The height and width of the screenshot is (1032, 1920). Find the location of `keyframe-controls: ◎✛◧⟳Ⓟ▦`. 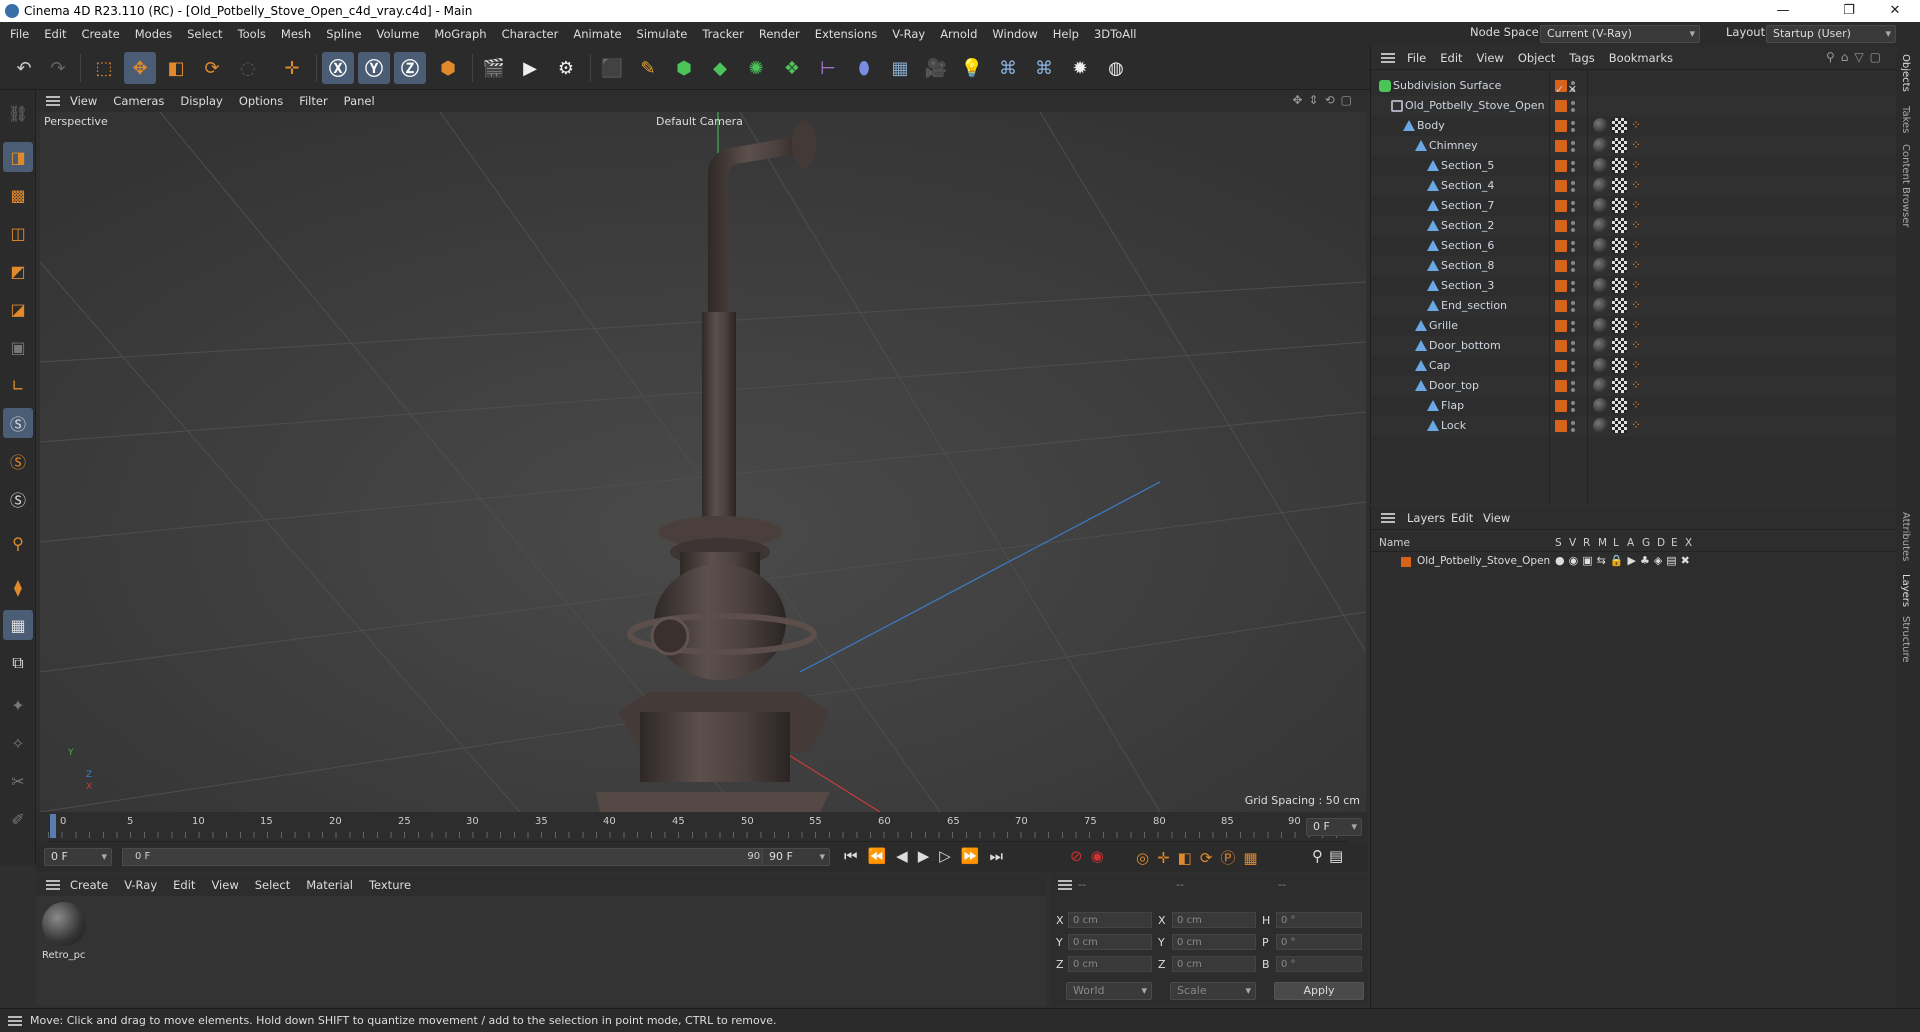

keyframe-controls: ◎✛◧⟳Ⓟ▦ is located at coordinates (1201, 857).